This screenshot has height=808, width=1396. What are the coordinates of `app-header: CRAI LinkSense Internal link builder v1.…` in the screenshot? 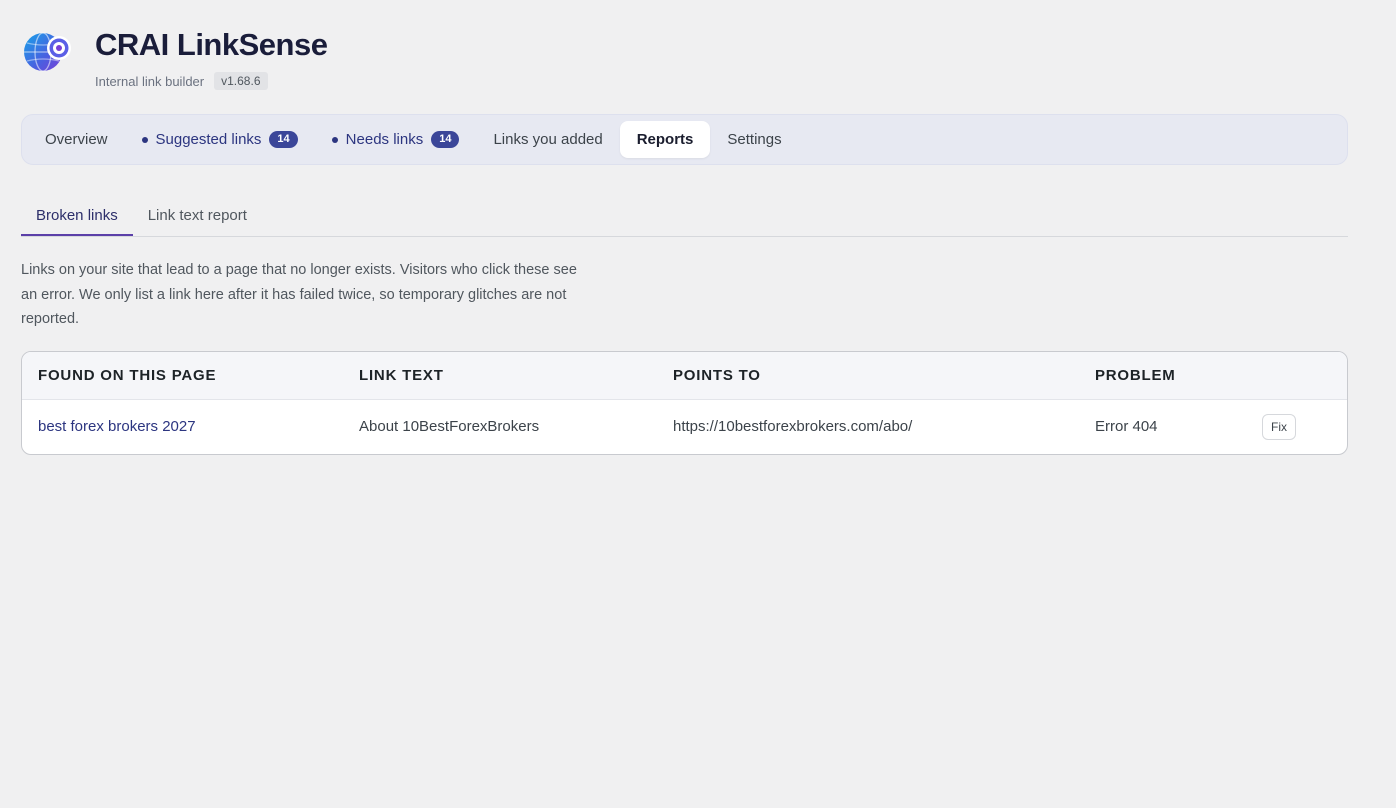 It's located at (174, 58).